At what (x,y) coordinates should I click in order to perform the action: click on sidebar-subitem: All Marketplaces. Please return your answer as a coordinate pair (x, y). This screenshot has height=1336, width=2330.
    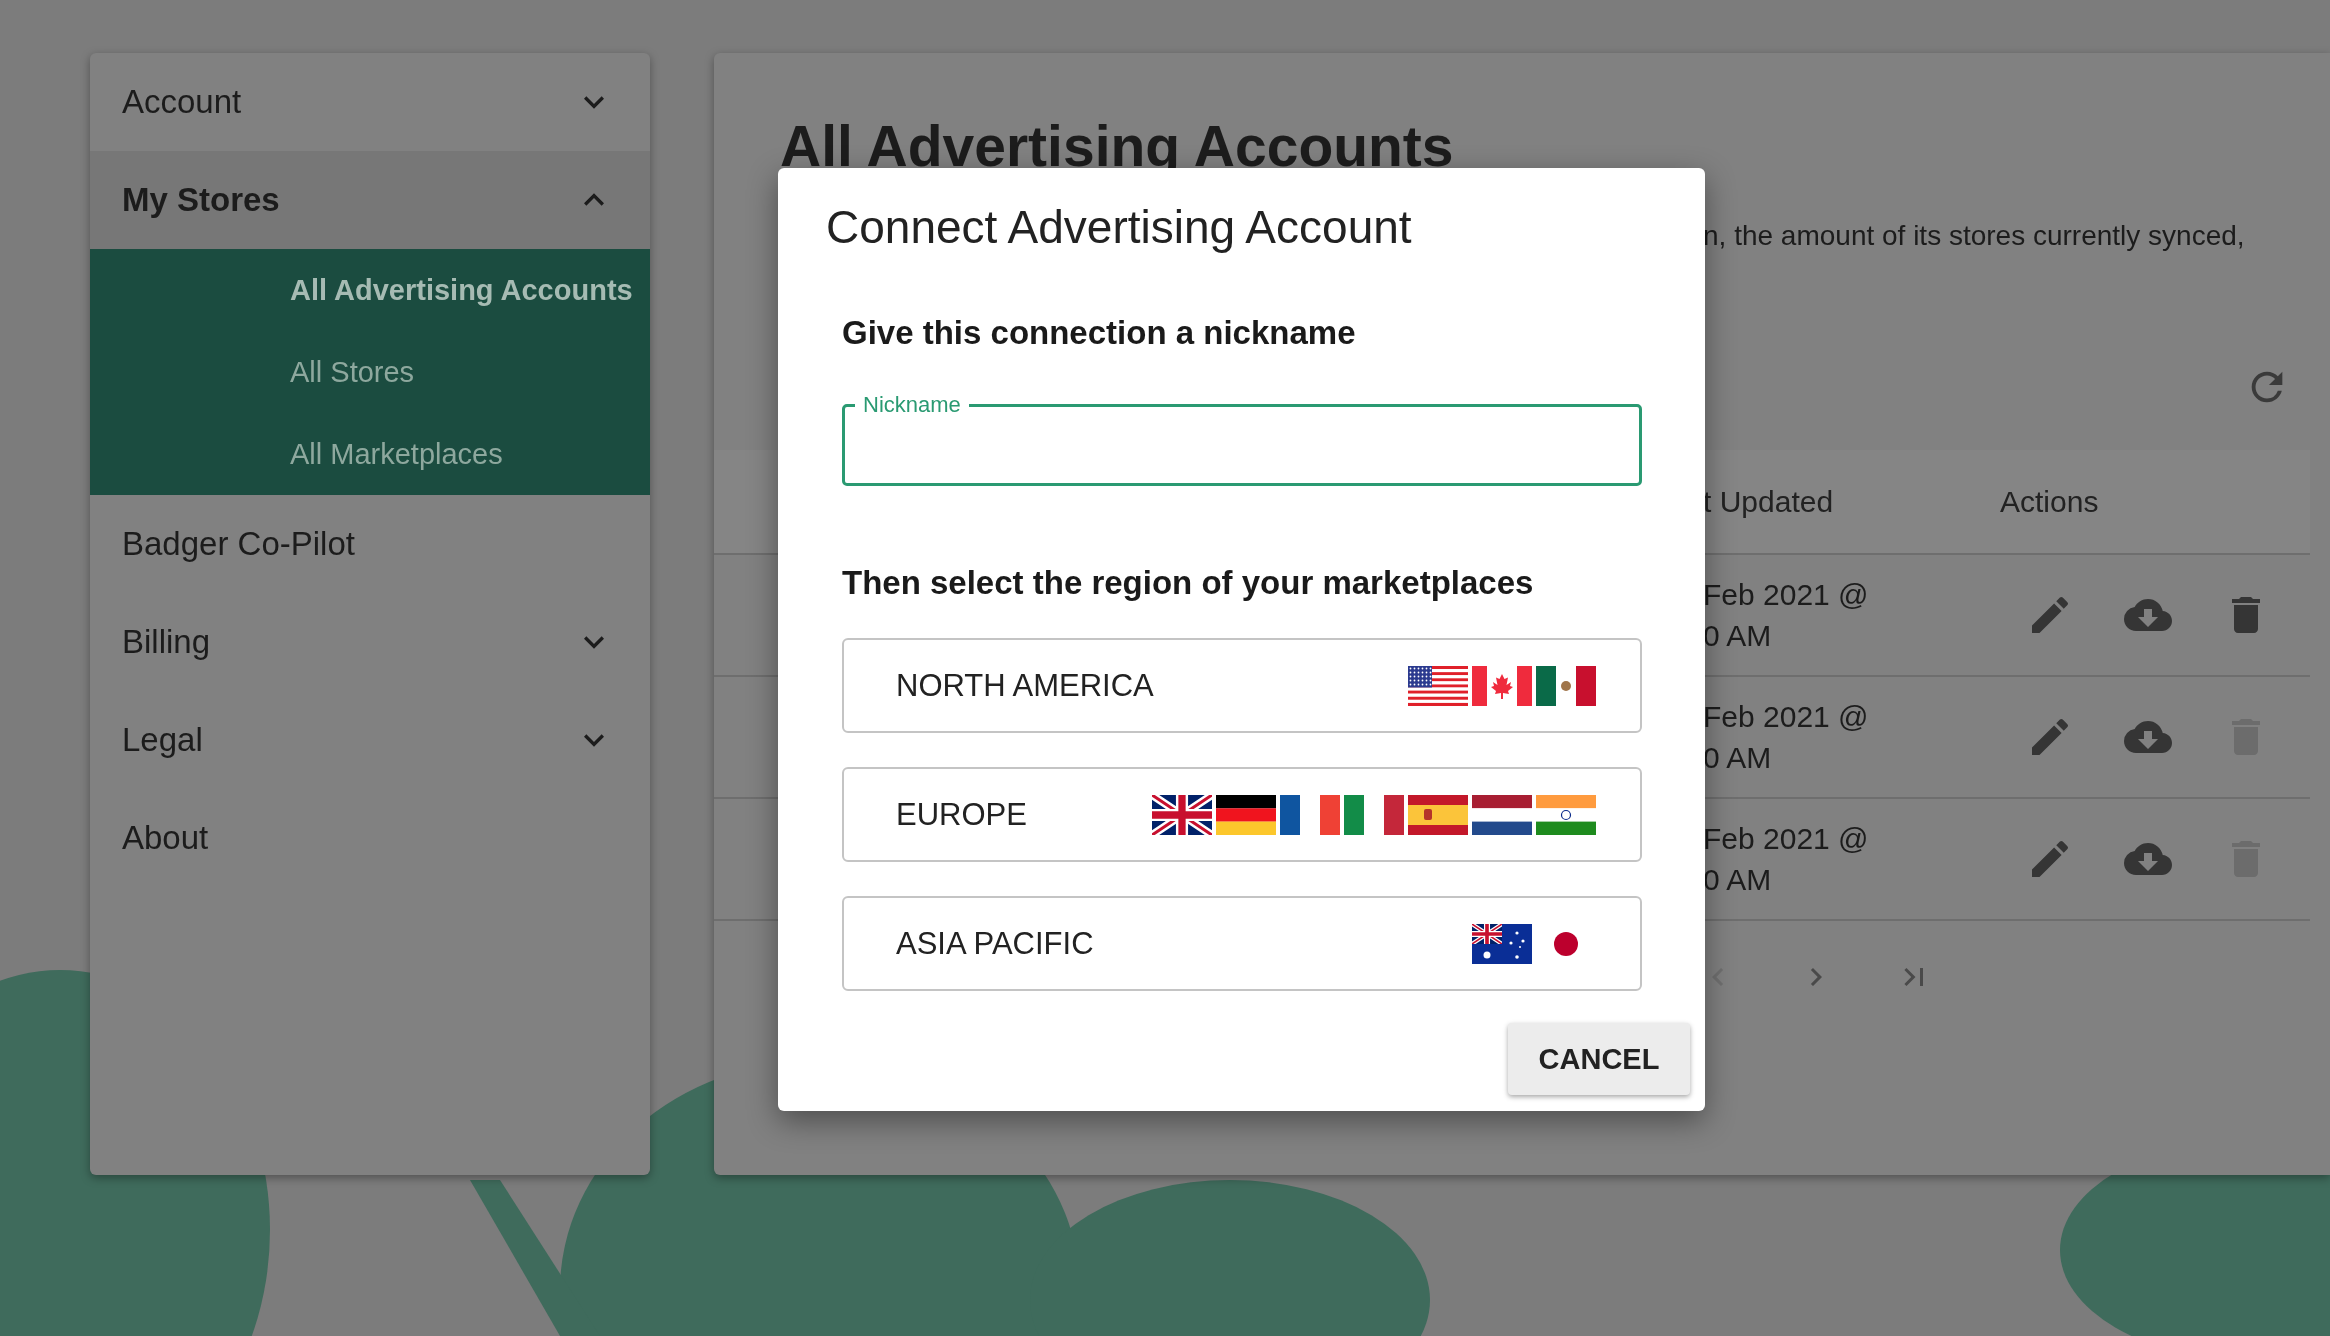
    Looking at the image, I should click on (370, 454).